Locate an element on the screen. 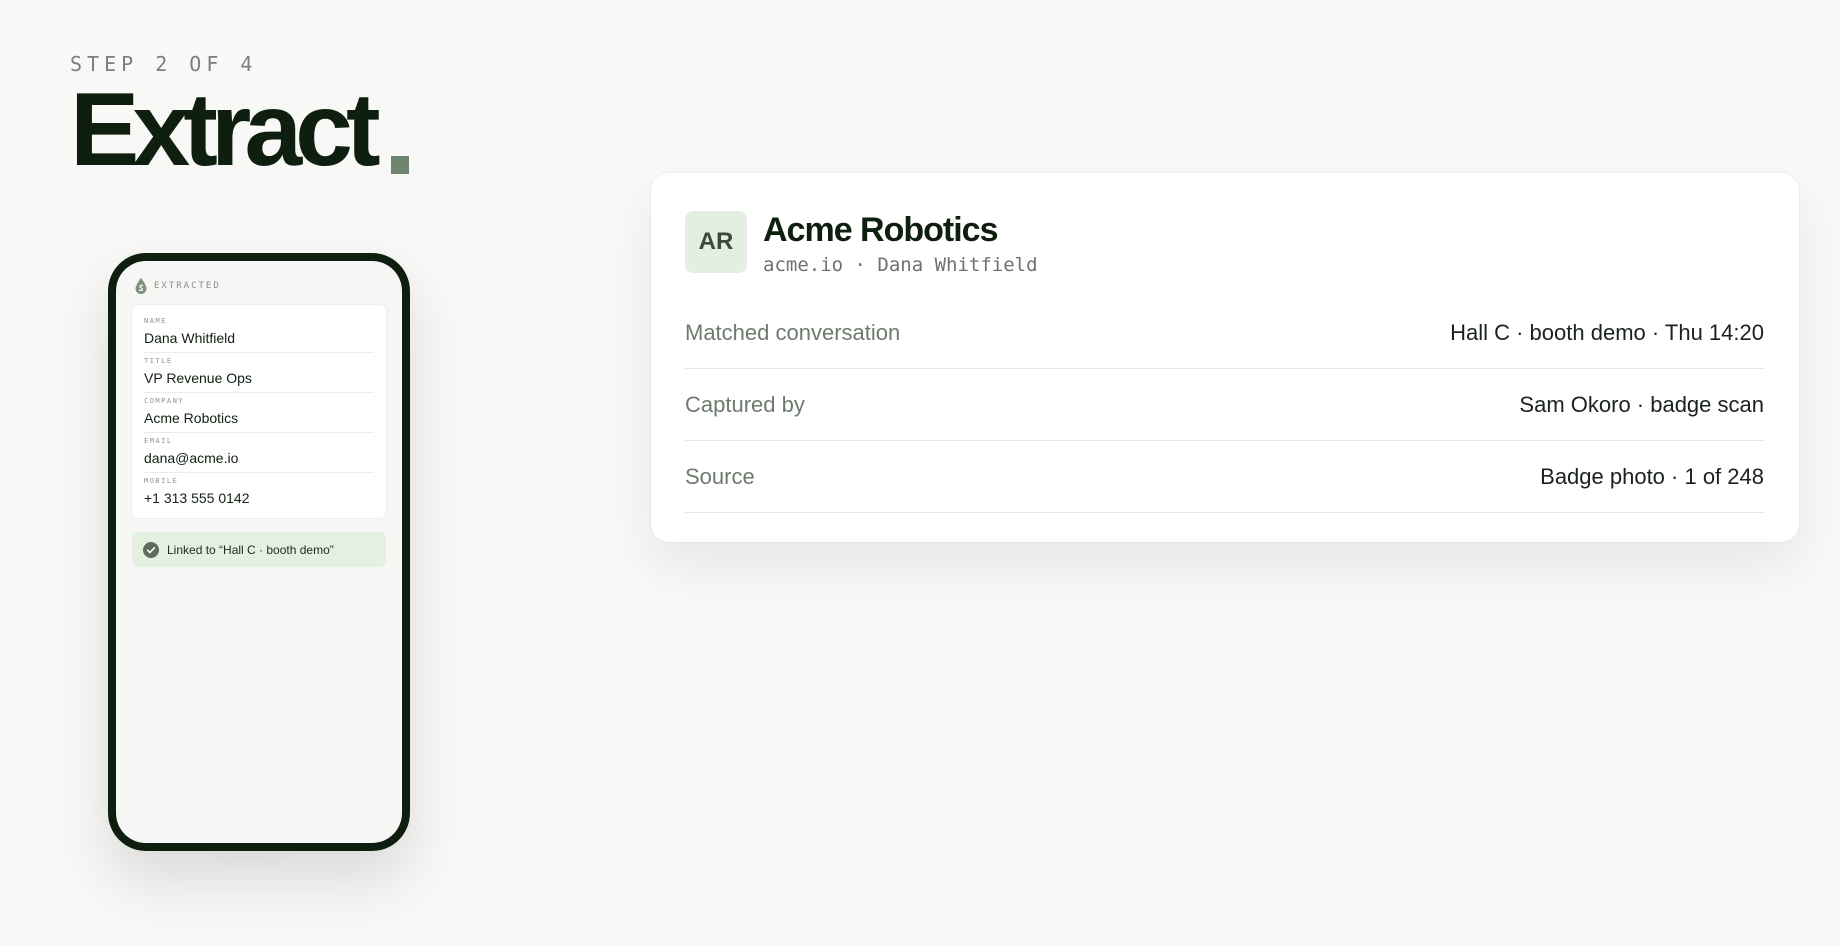 Image resolution: width=1840 pixels, height=945 pixels. field-value: dana@acme.io is located at coordinates (259, 458).